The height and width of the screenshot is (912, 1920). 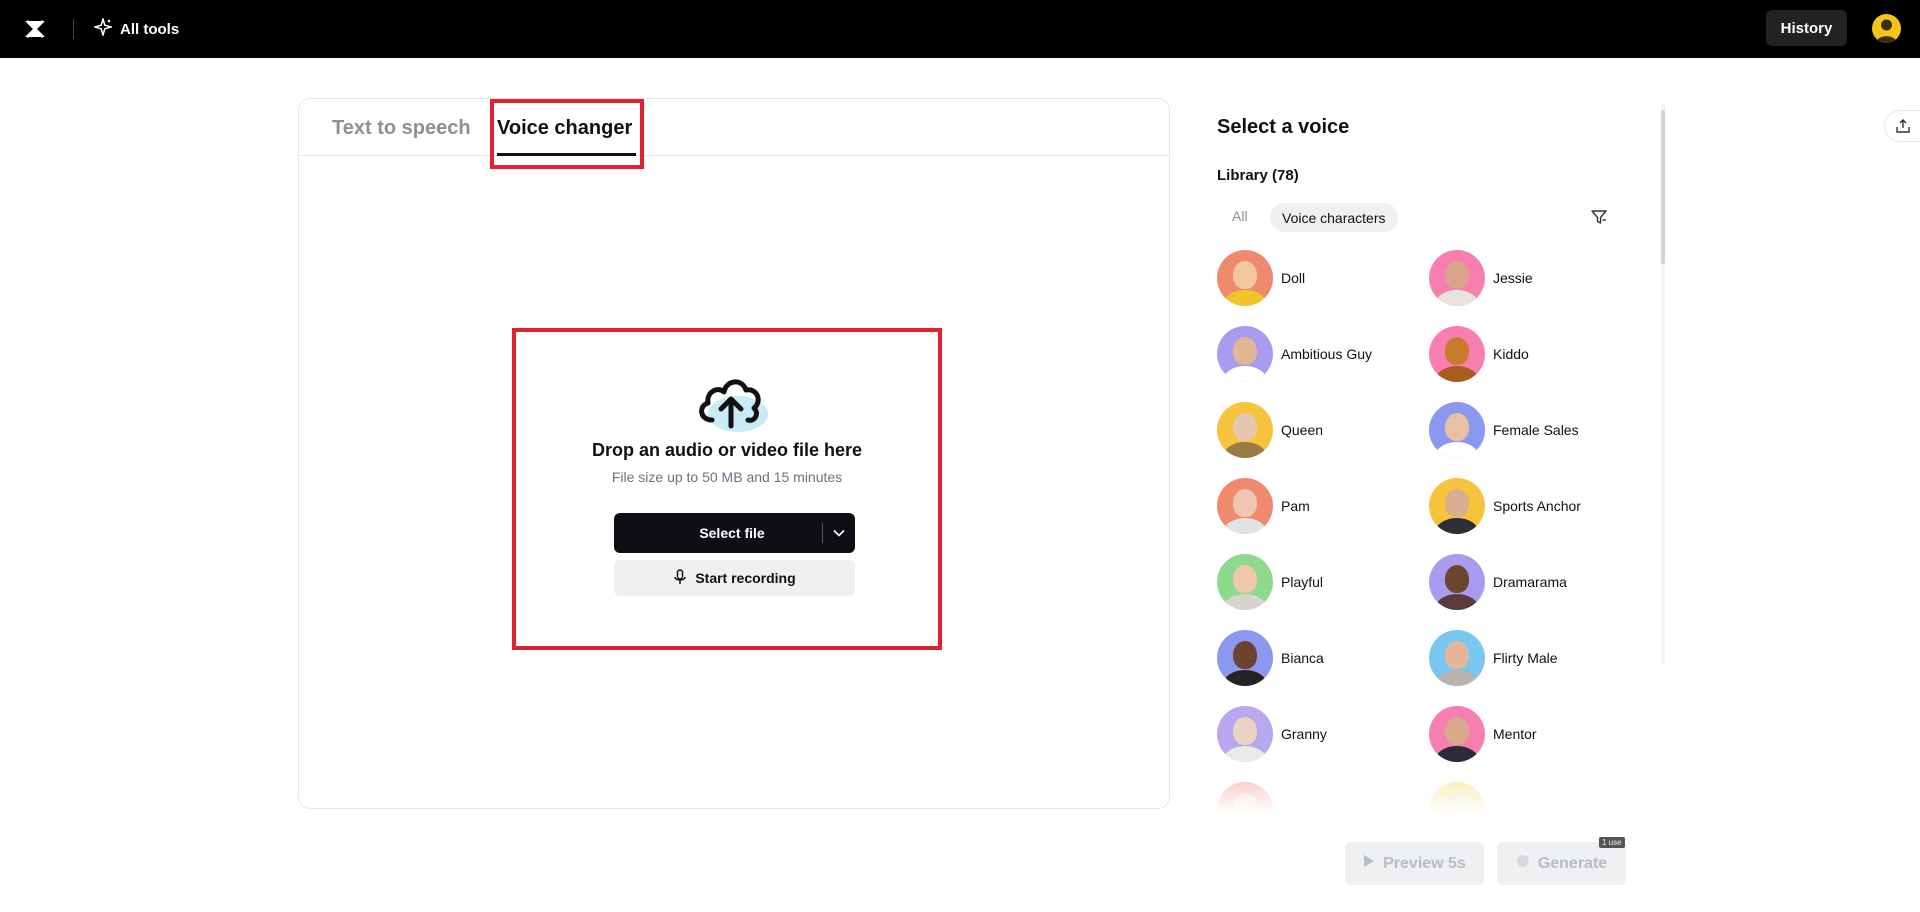 I want to click on microphone-icon, so click(x=680, y=578).